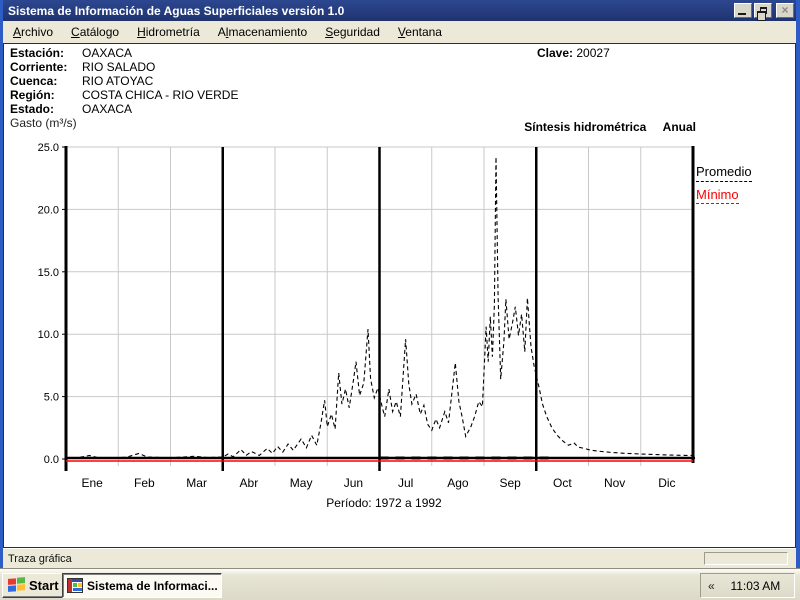  I want to click on period-label: Período: 1972 a 1992, so click(384, 503).